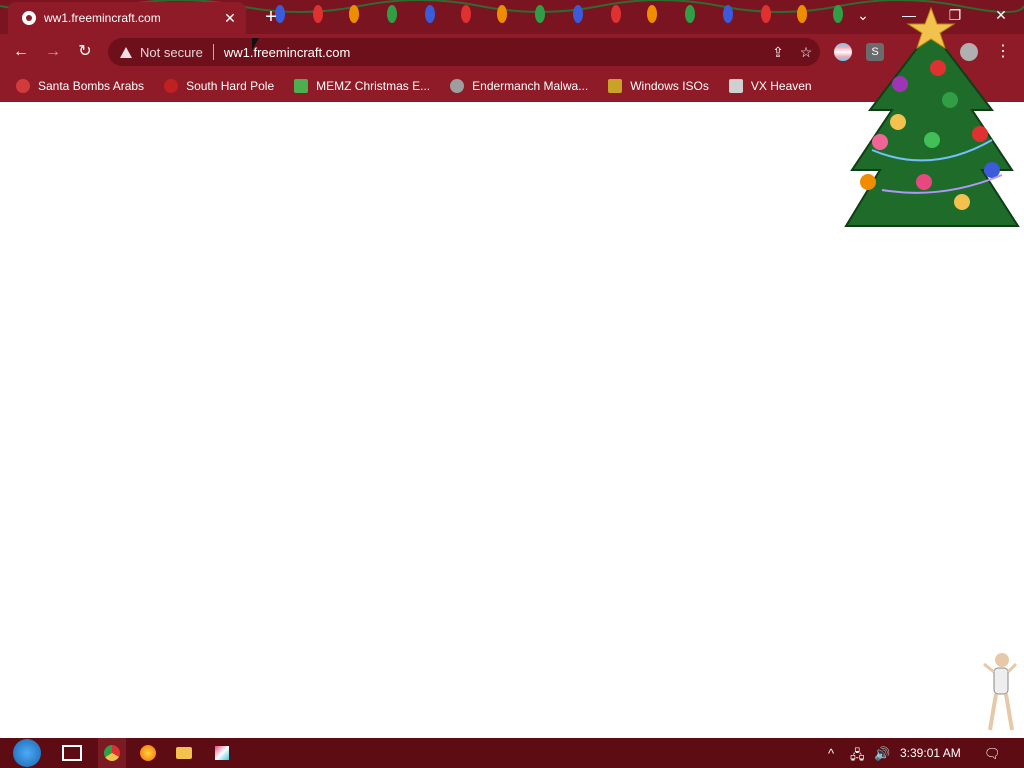  What do you see at coordinates (91, 86) in the screenshot?
I see `bookmark-label: Santa Bombs Arabs` at bounding box center [91, 86].